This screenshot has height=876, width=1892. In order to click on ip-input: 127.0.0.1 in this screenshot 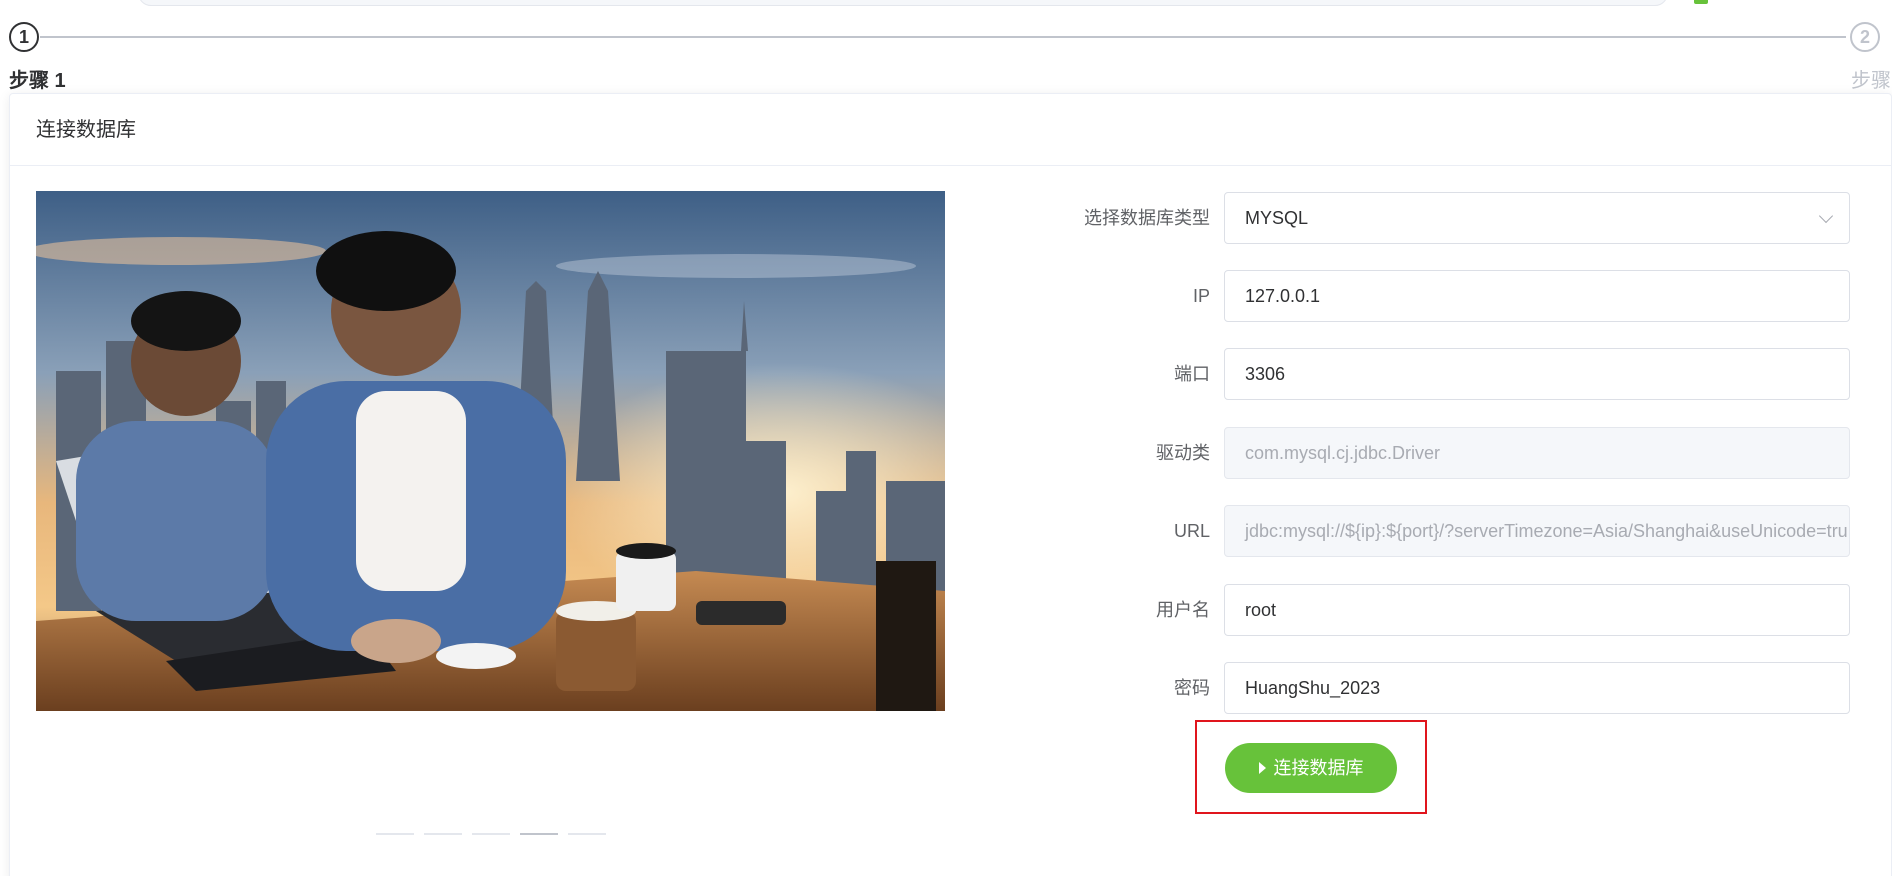, I will do `click(1537, 296)`.